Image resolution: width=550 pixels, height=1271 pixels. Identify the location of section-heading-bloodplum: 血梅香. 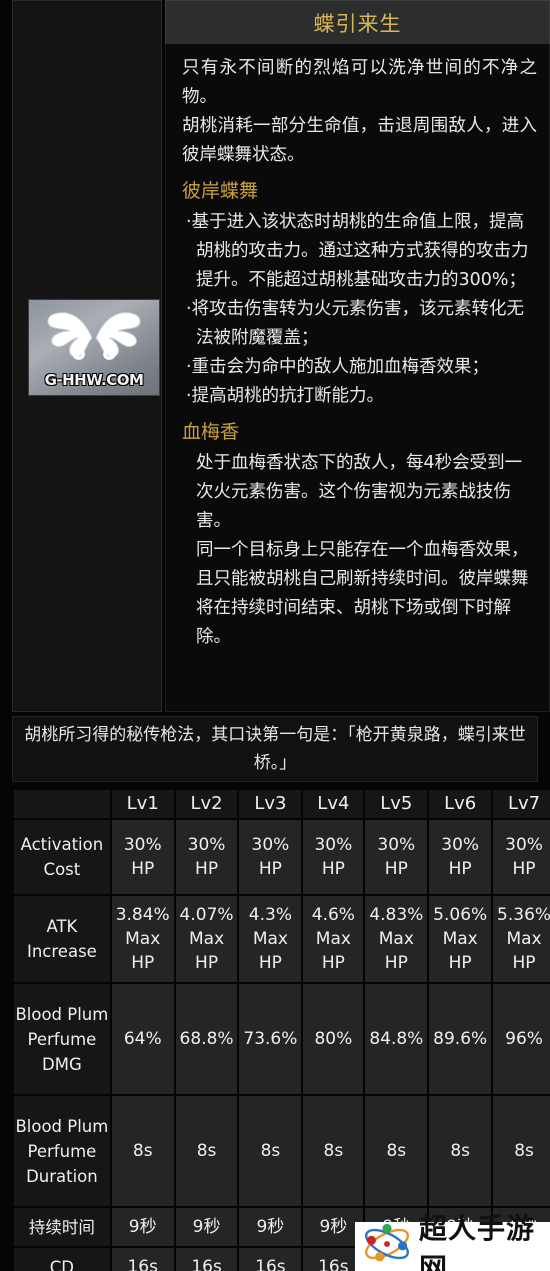
(211, 432).